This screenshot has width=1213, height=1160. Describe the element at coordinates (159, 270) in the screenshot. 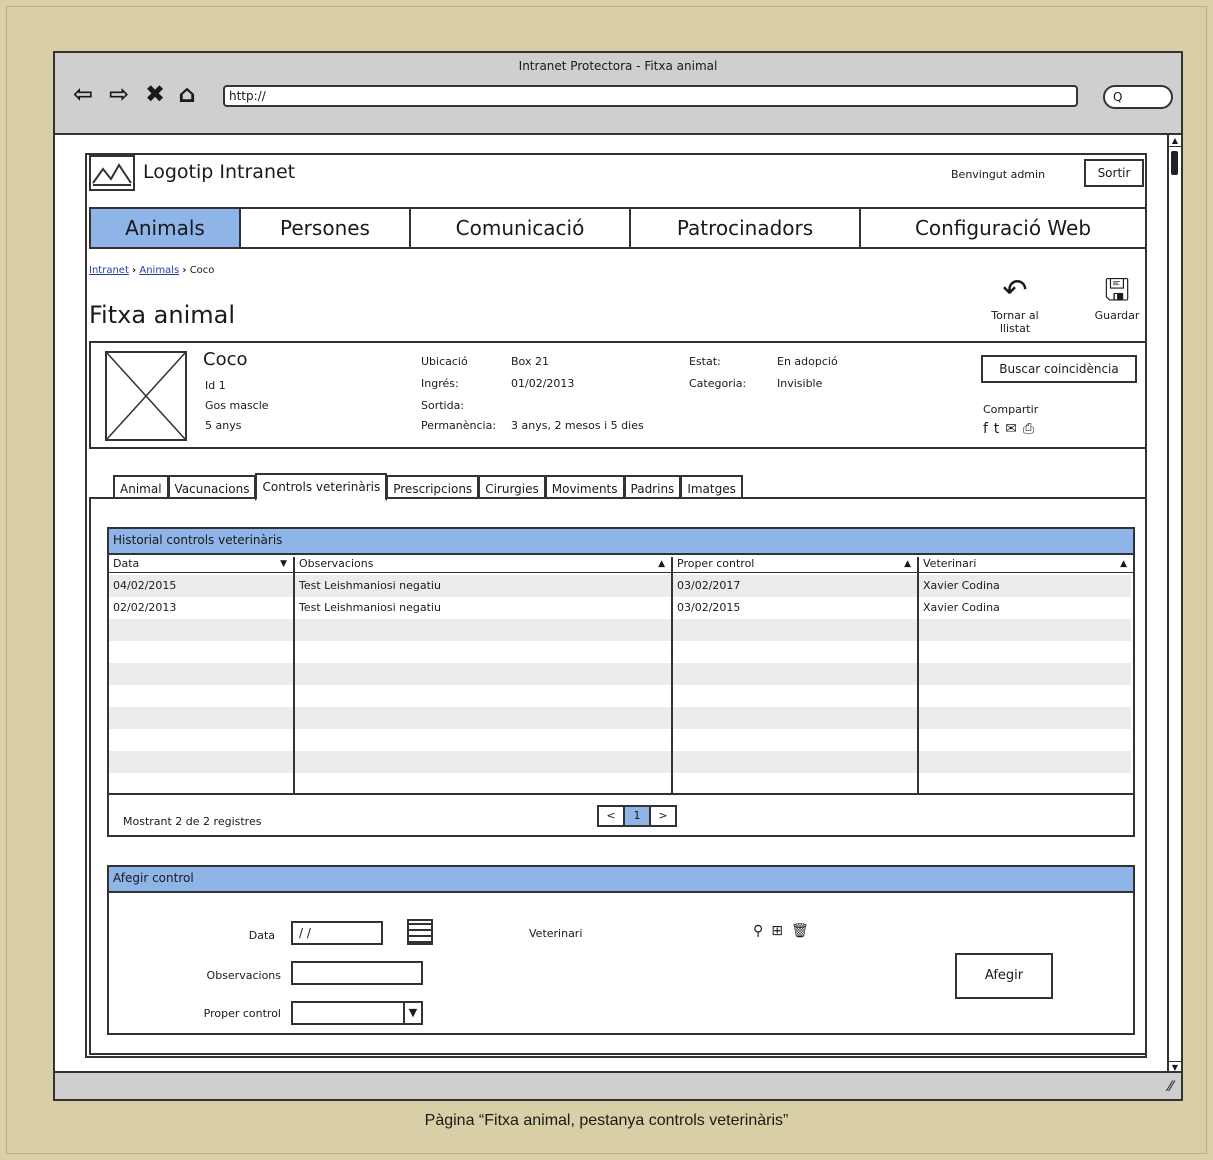

I see `breadcrumb-link-animals: Animals` at that location.